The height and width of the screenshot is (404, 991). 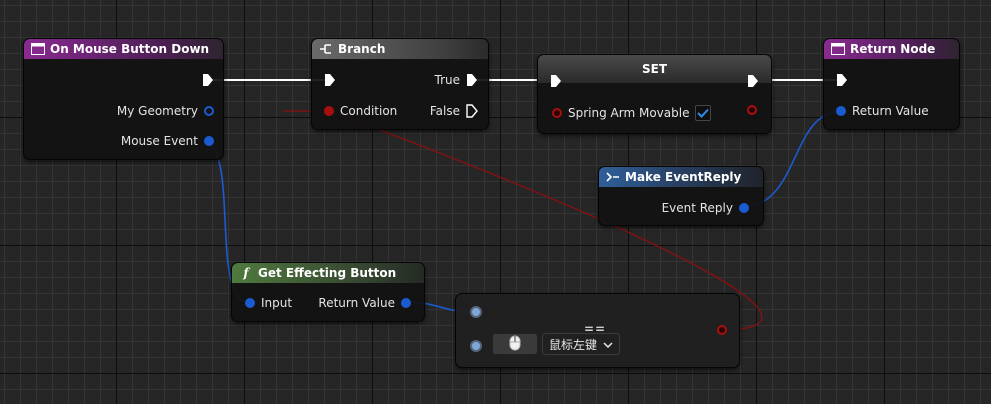 What do you see at coordinates (752, 110) in the screenshot?
I see `spring-arm-movable-out-pin` at bounding box center [752, 110].